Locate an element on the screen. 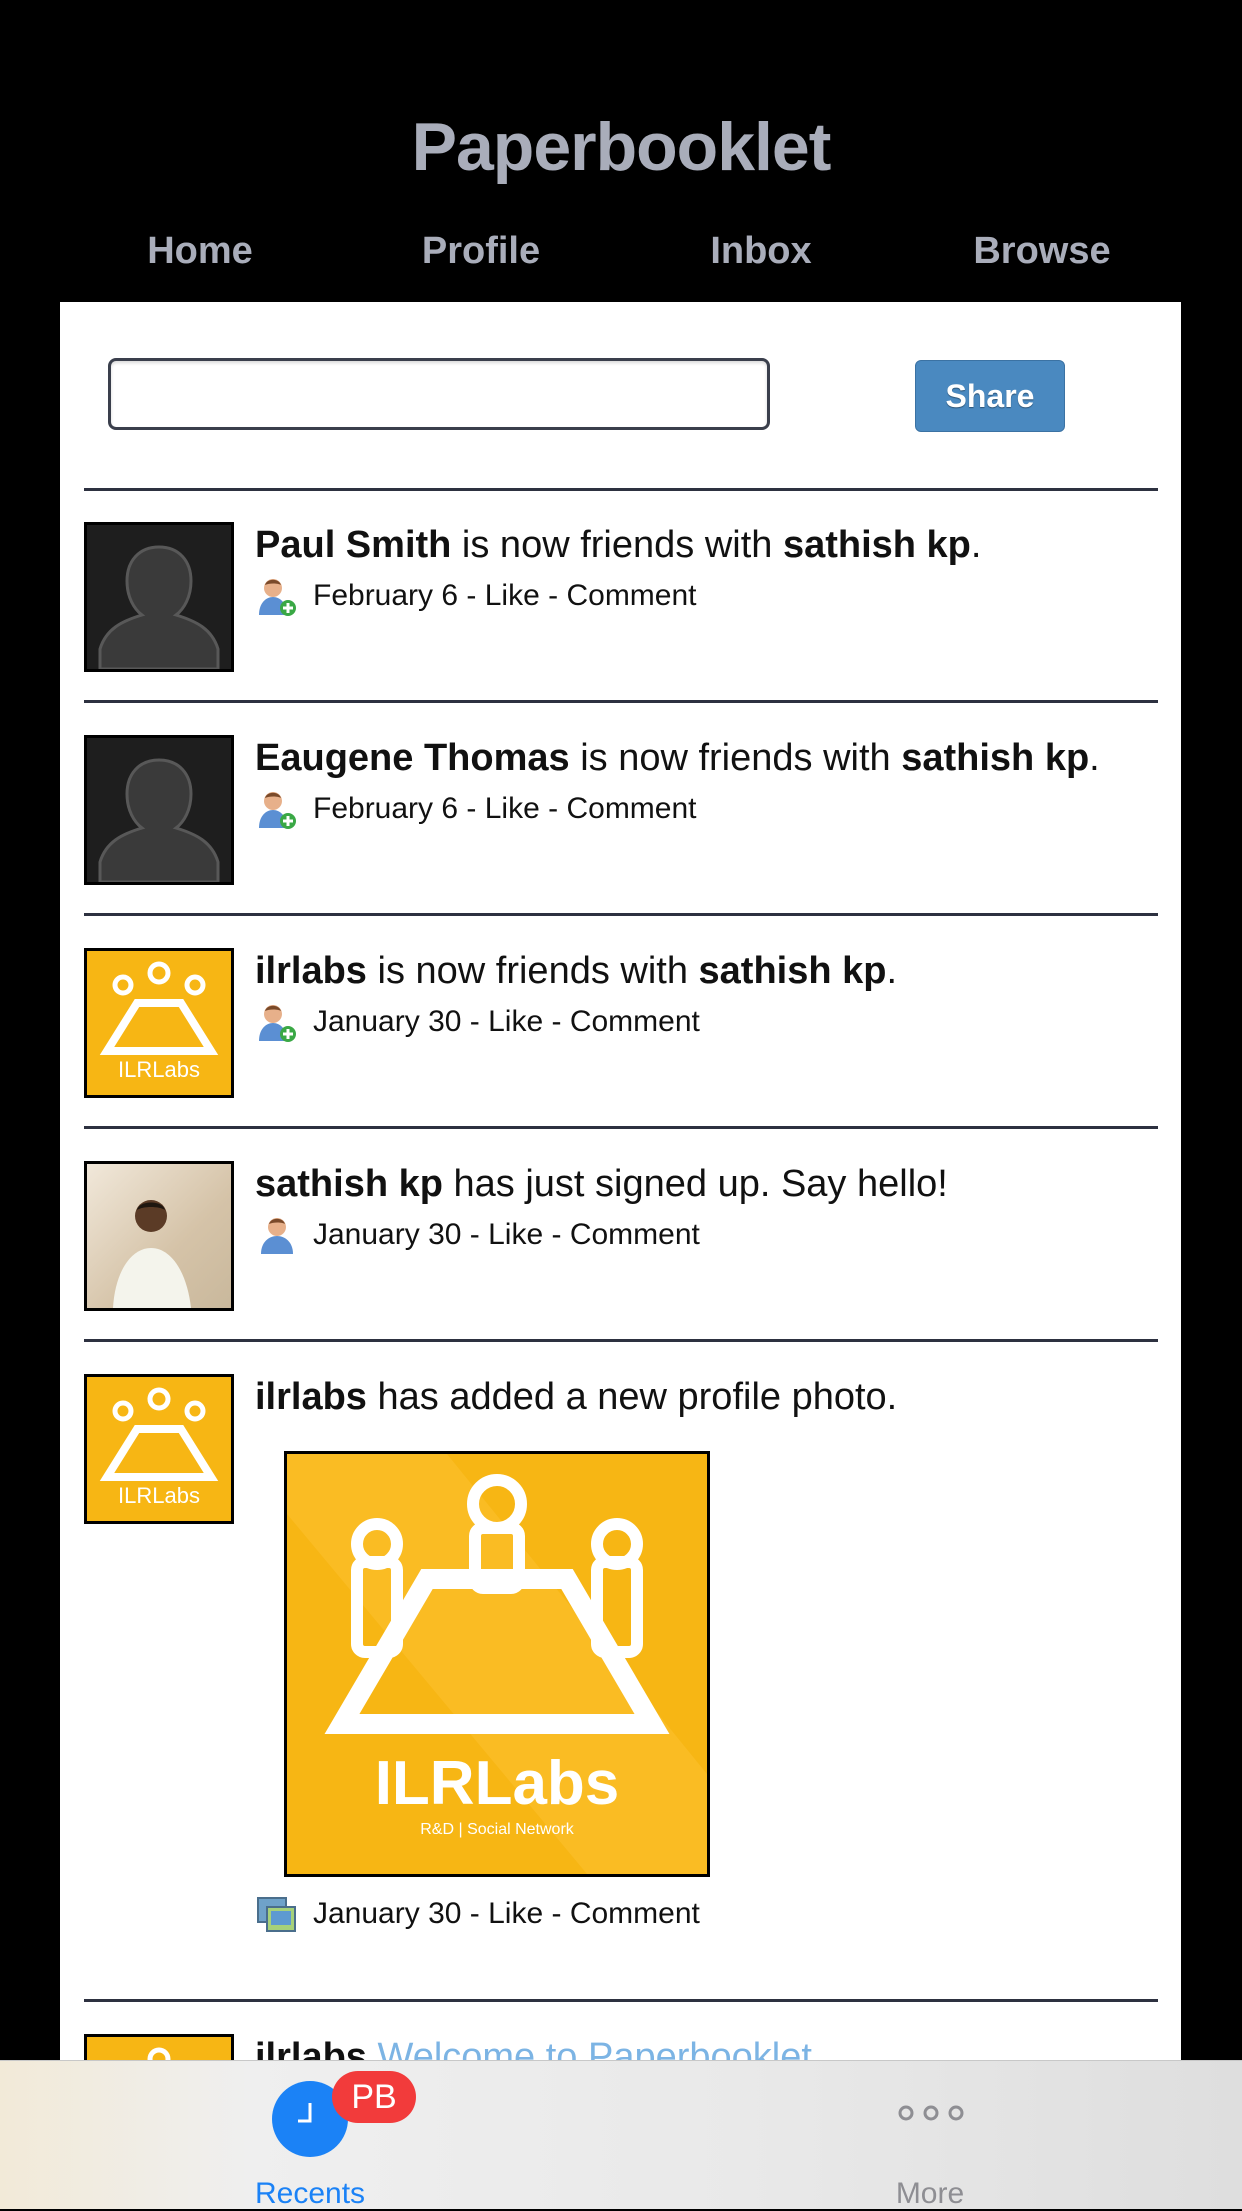 The image size is (1242, 2211). story-text: ilrlabs is now friends with sathish kp. is located at coordinates (576, 971).